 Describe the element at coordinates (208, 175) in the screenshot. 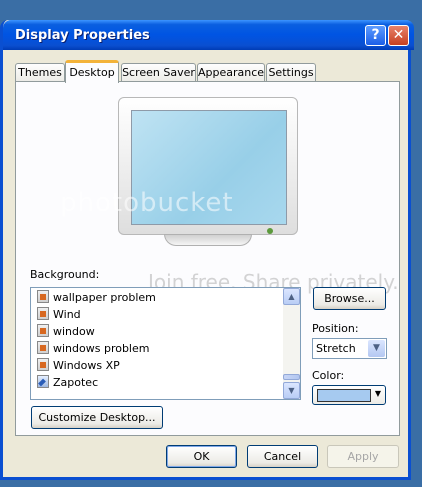

I see `monitor-preview` at that location.